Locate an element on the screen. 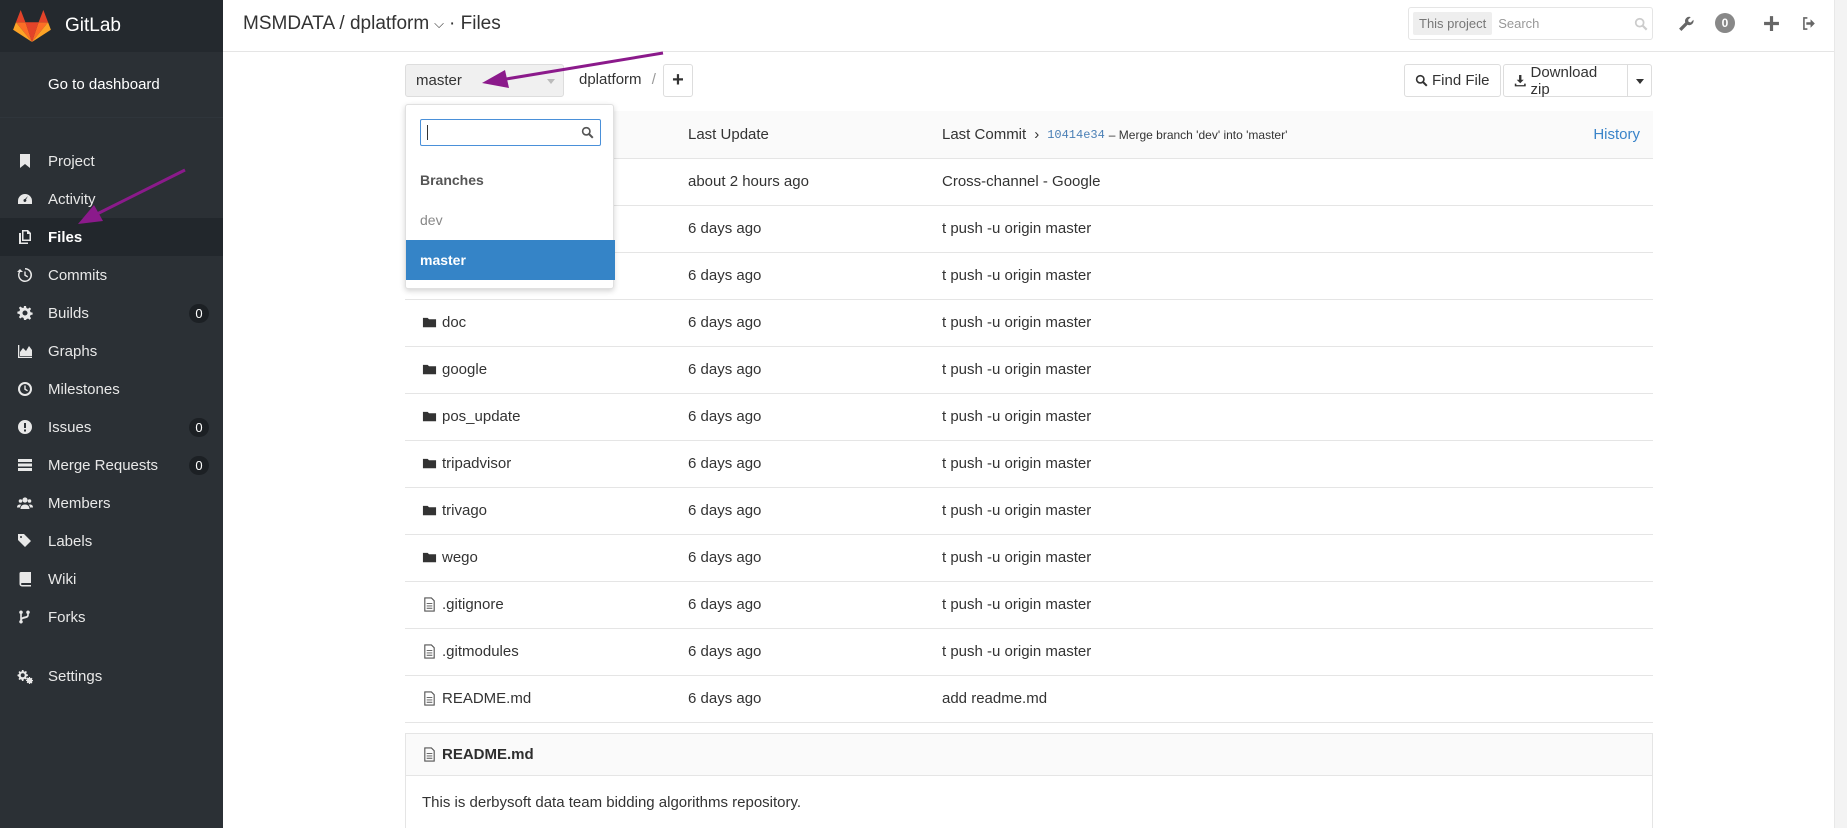 This screenshot has width=1847, height=828. sidebar-item-commits: Commits is located at coordinates (111, 275).